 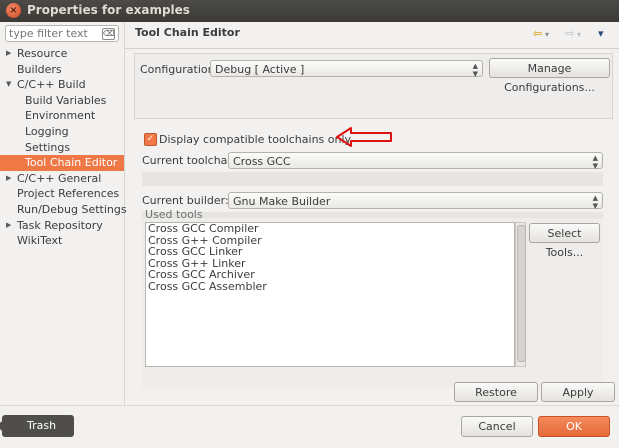 What do you see at coordinates (262, 161) in the screenshot?
I see `current-toolchain-value: Cross GCC` at bounding box center [262, 161].